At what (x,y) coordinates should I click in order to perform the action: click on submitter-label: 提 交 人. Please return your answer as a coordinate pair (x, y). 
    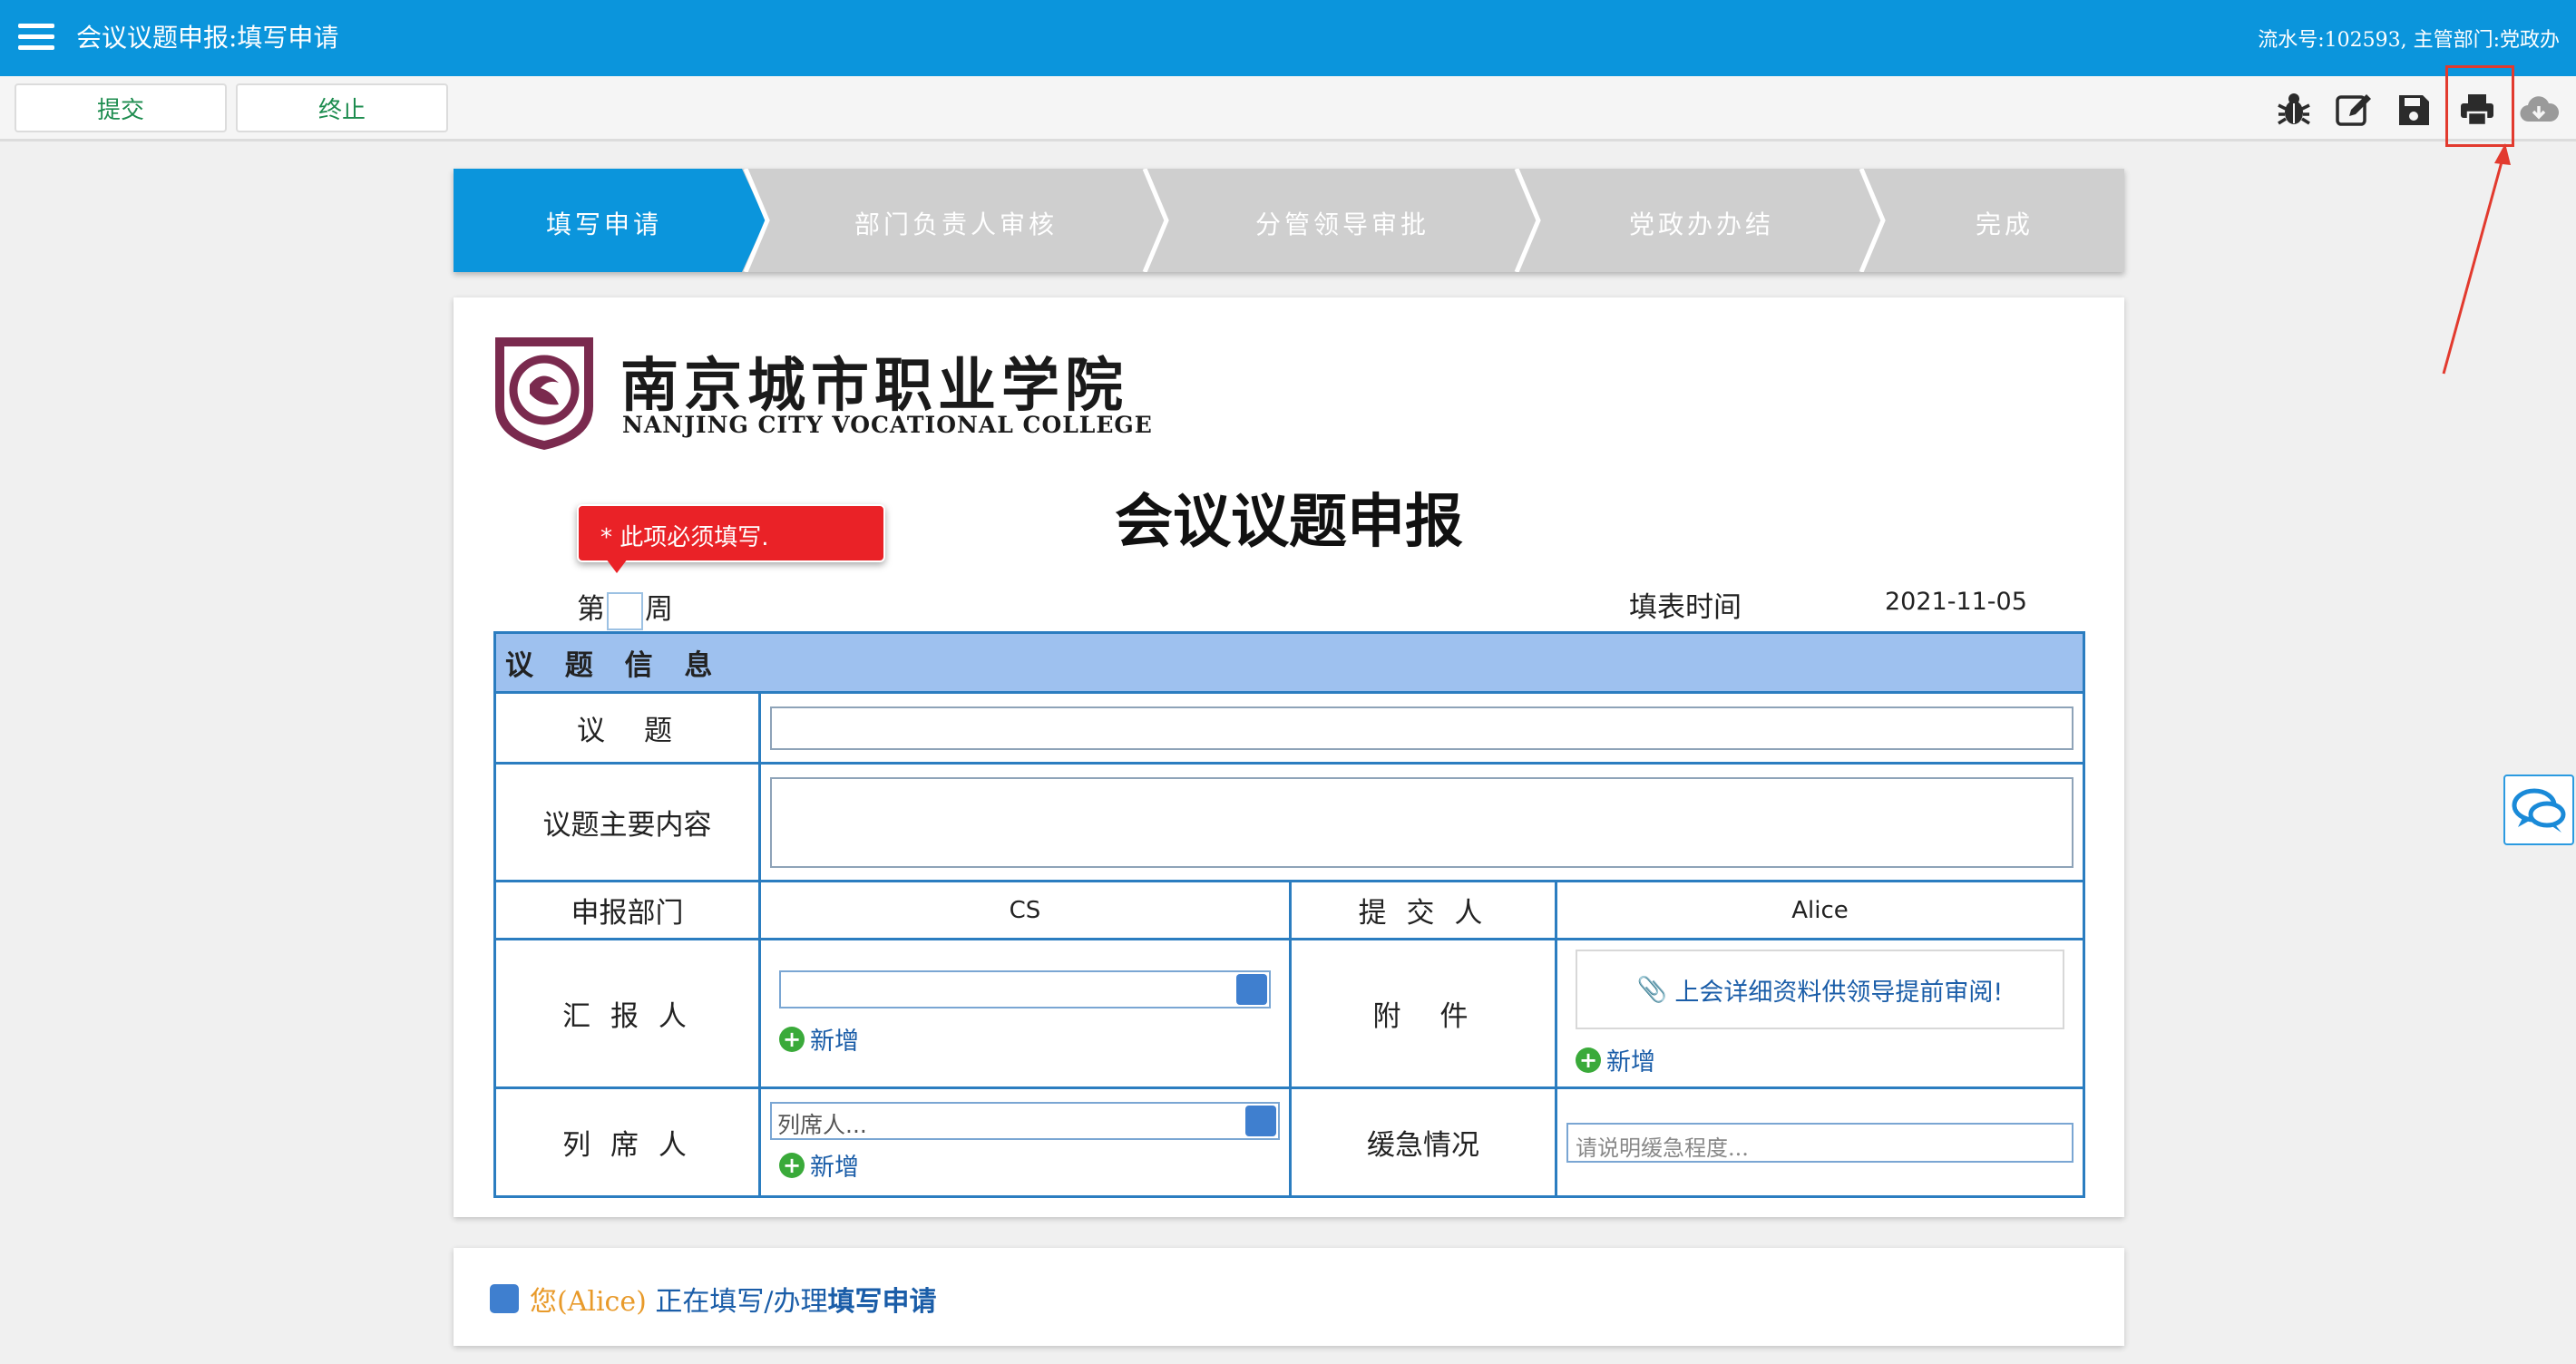
    Looking at the image, I should click on (1423, 910).